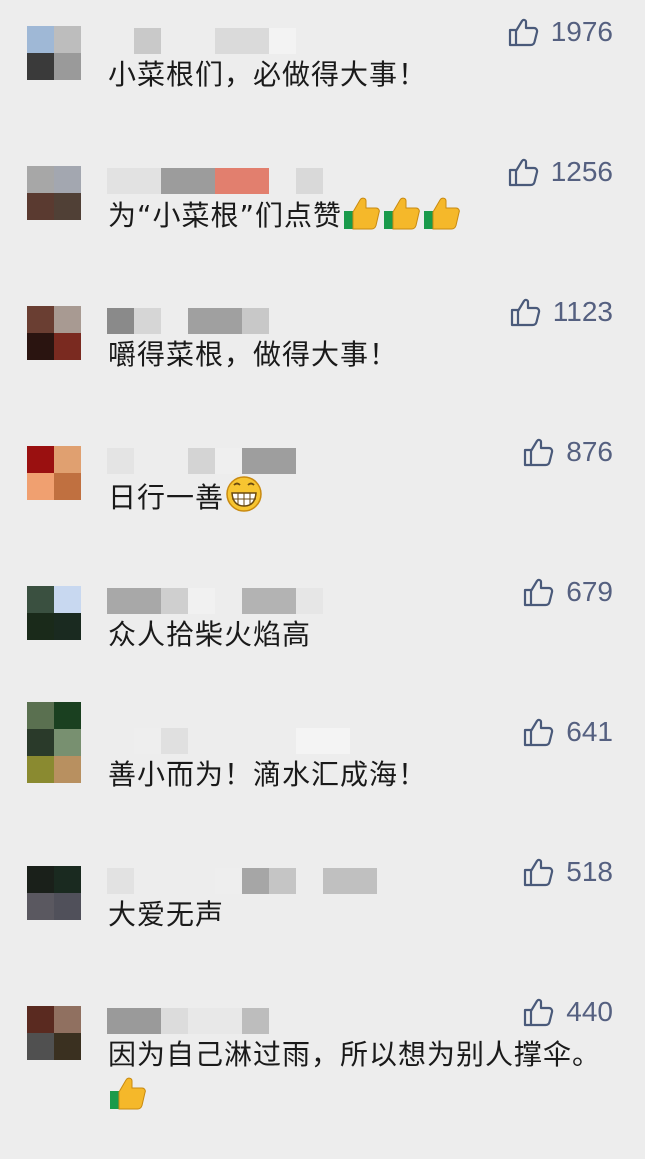 The image size is (645, 1159). What do you see at coordinates (589, 871) in the screenshot?
I see `like-count: 518` at bounding box center [589, 871].